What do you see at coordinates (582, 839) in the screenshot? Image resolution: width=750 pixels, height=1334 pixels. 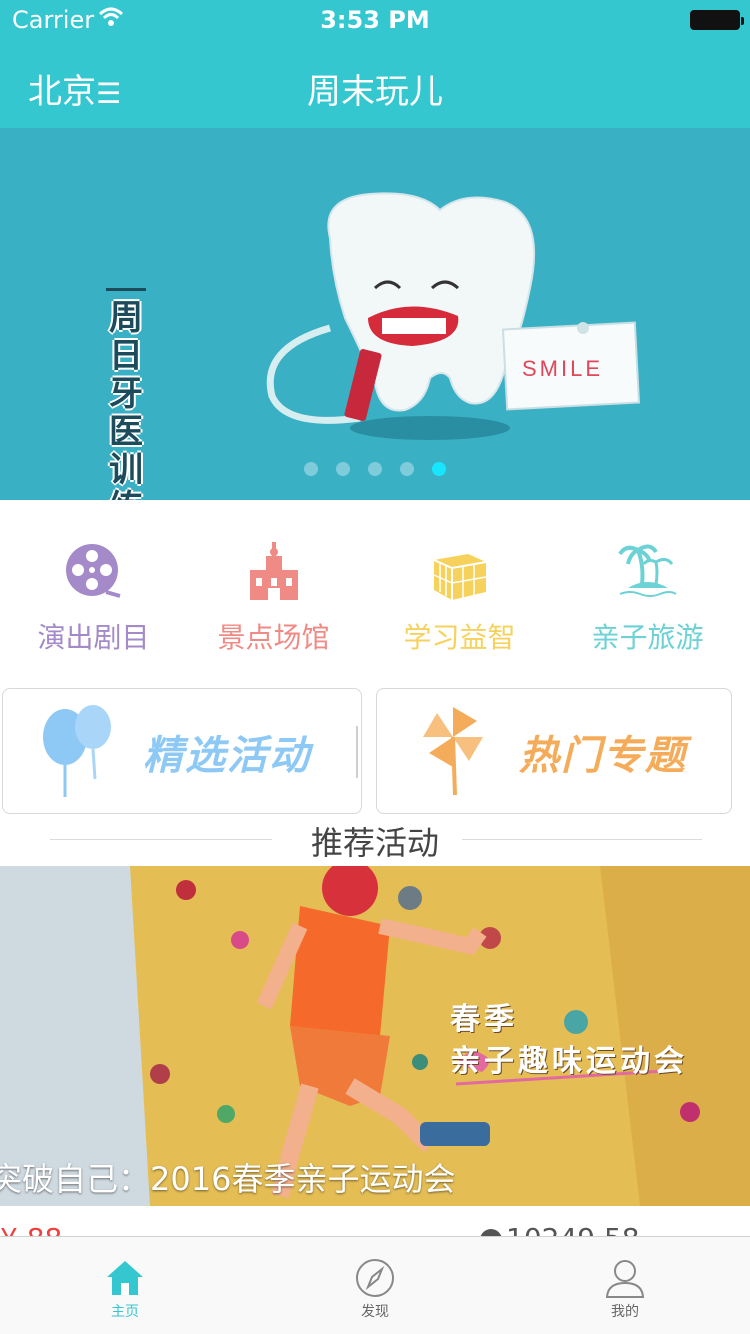 I see `section-divider-right` at bounding box center [582, 839].